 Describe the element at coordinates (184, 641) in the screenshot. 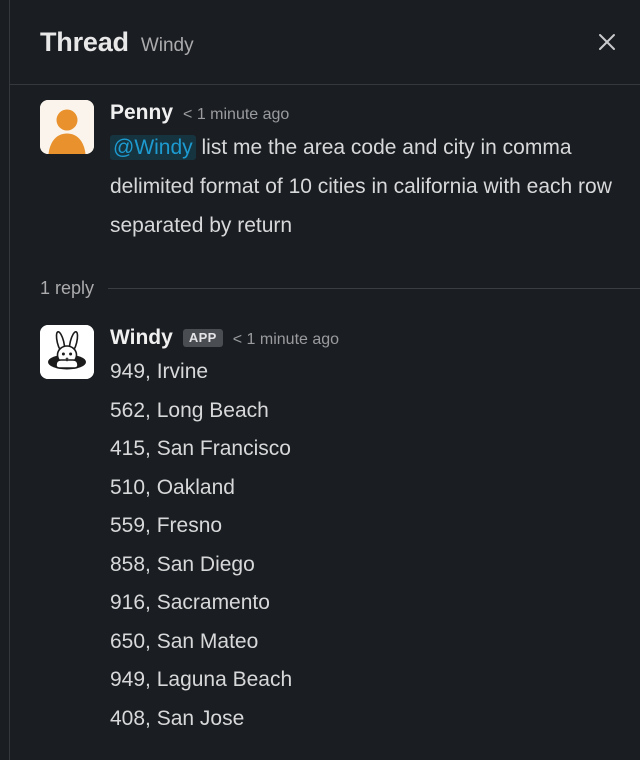

I see `list-item: 650, San Mateo` at that location.